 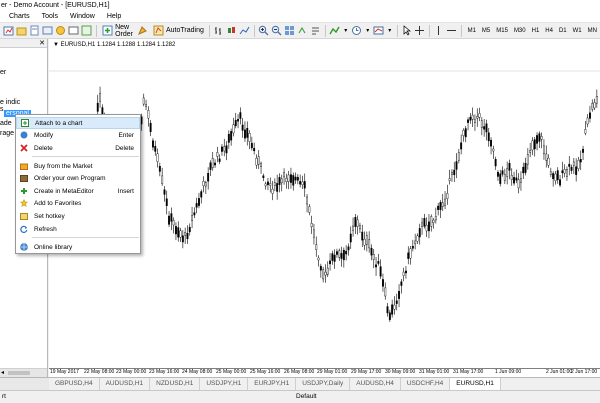 What do you see at coordinates (47, 31) in the screenshot?
I see `data-window-icon` at bounding box center [47, 31].